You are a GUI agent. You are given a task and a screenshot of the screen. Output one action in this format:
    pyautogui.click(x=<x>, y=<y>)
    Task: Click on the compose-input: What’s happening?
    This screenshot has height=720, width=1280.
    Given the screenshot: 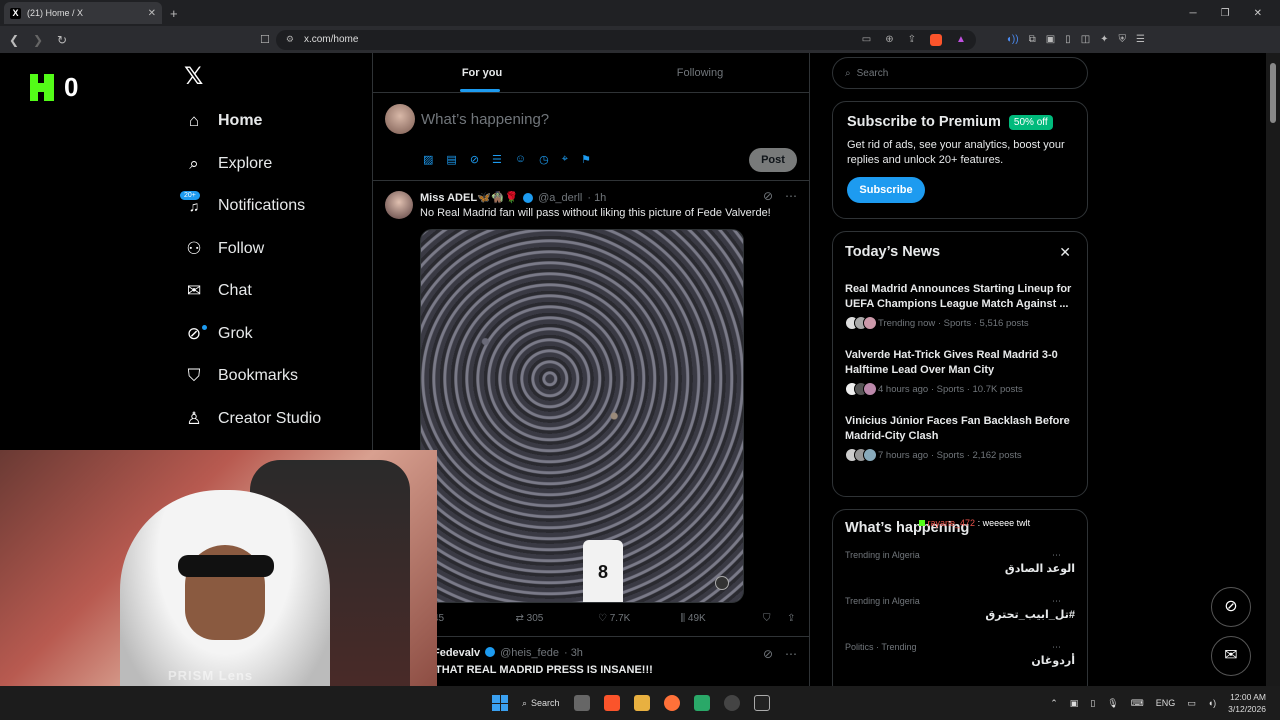 What is the action you would take?
    pyautogui.click(x=485, y=119)
    